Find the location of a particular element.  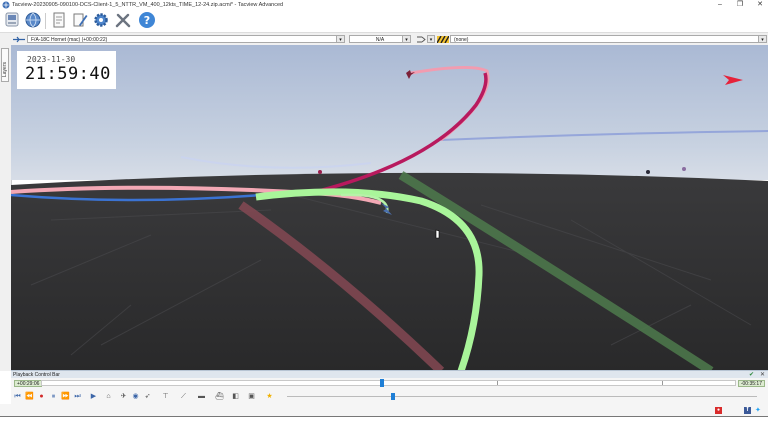

status-bar: ● f ✦ is located at coordinates (384, 410).